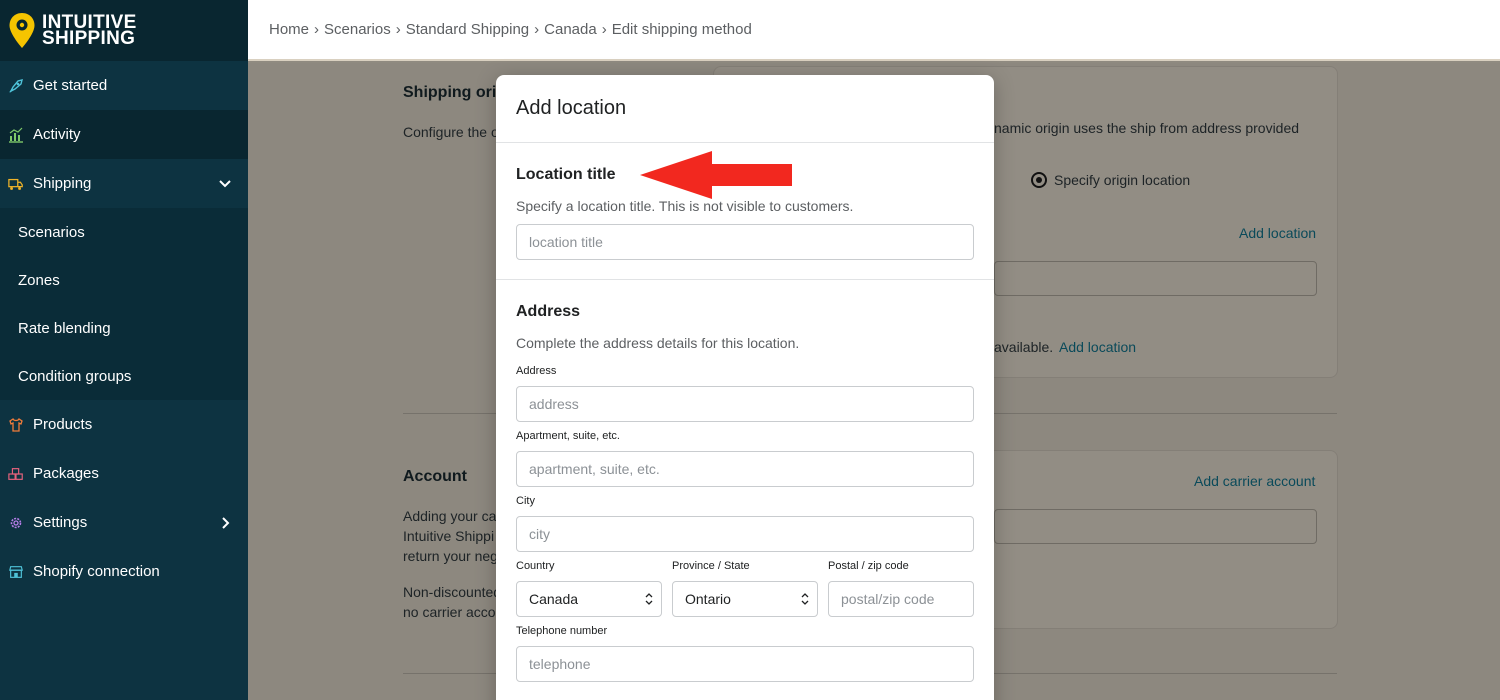 The height and width of the screenshot is (700, 1500). What do you see at coordinates (225, 183) in the screenshot?
I see `chevron-down-icon` at bounding box center [225, 183].